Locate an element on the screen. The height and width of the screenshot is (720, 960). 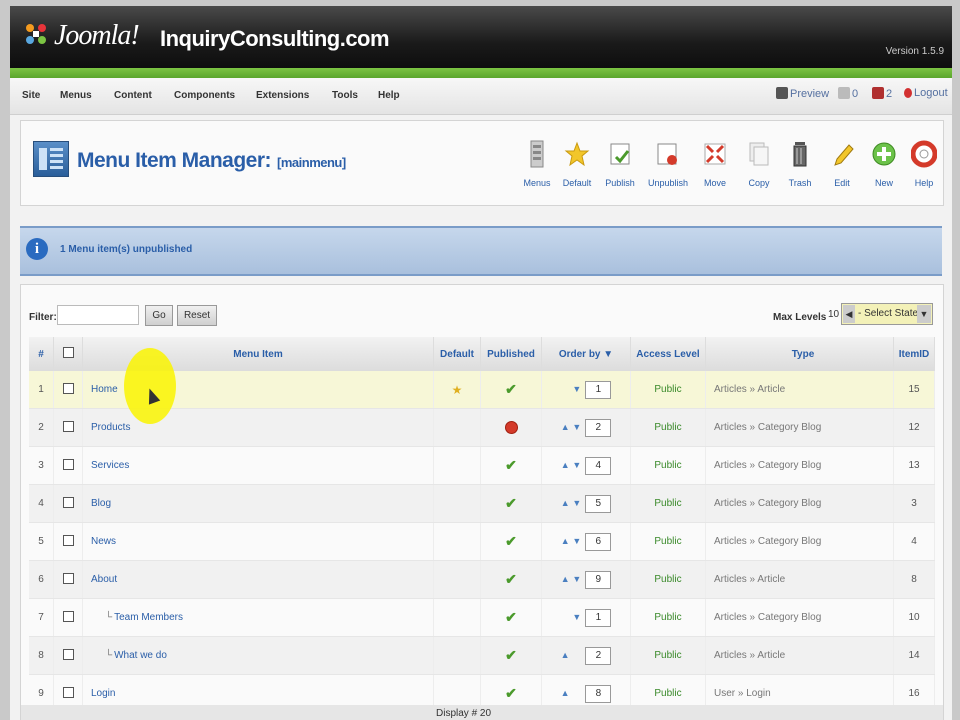
preview-link: Preview is located at coordinates (802, 93).